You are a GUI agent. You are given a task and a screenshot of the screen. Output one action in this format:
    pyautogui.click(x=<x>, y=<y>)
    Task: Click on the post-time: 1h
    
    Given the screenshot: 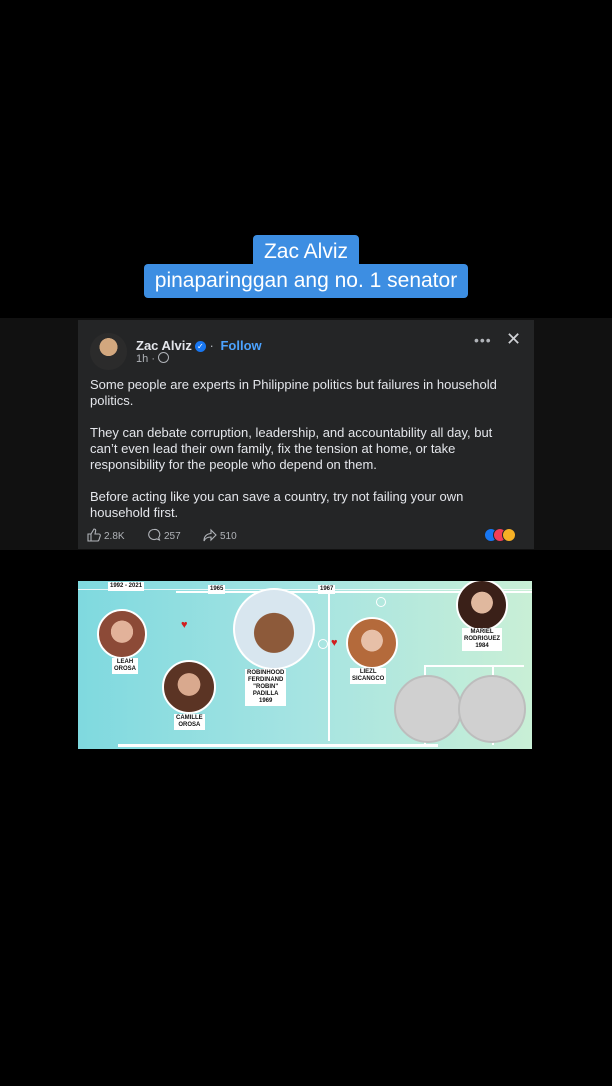 What is the action you would take?
    pyautogui.click(x=142, y=359)
    